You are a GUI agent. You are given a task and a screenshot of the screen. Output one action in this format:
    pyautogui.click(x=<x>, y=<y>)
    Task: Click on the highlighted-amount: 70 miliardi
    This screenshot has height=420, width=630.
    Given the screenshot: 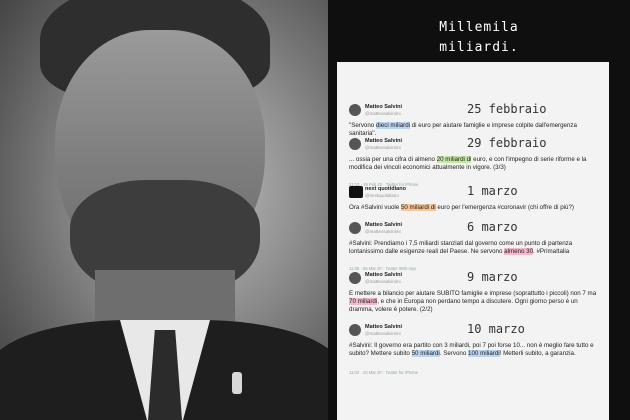 What is the action you would take?
    pyautogui.click(x=363, y=301)
    